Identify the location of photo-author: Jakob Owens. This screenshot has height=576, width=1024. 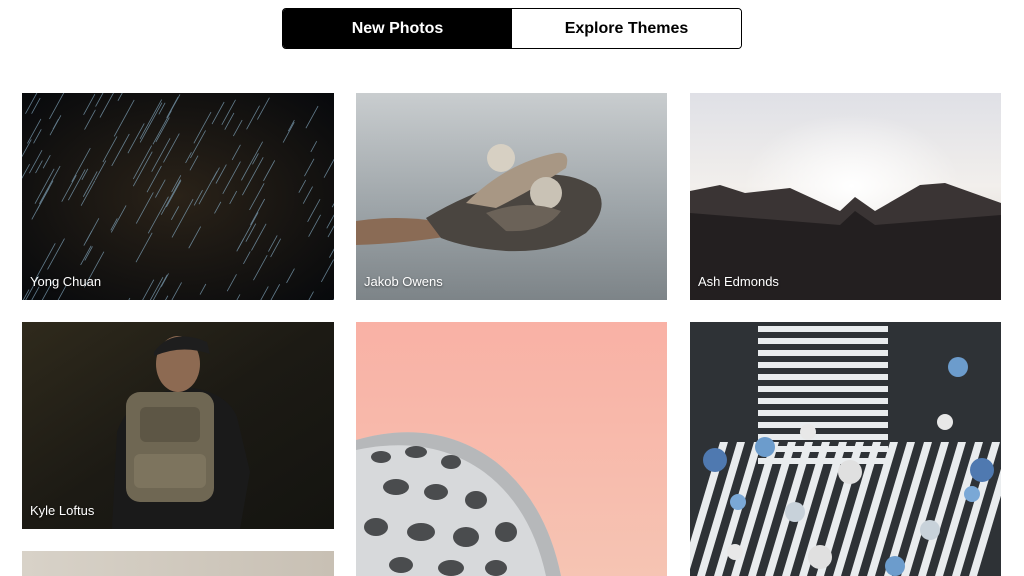
(403, 281).